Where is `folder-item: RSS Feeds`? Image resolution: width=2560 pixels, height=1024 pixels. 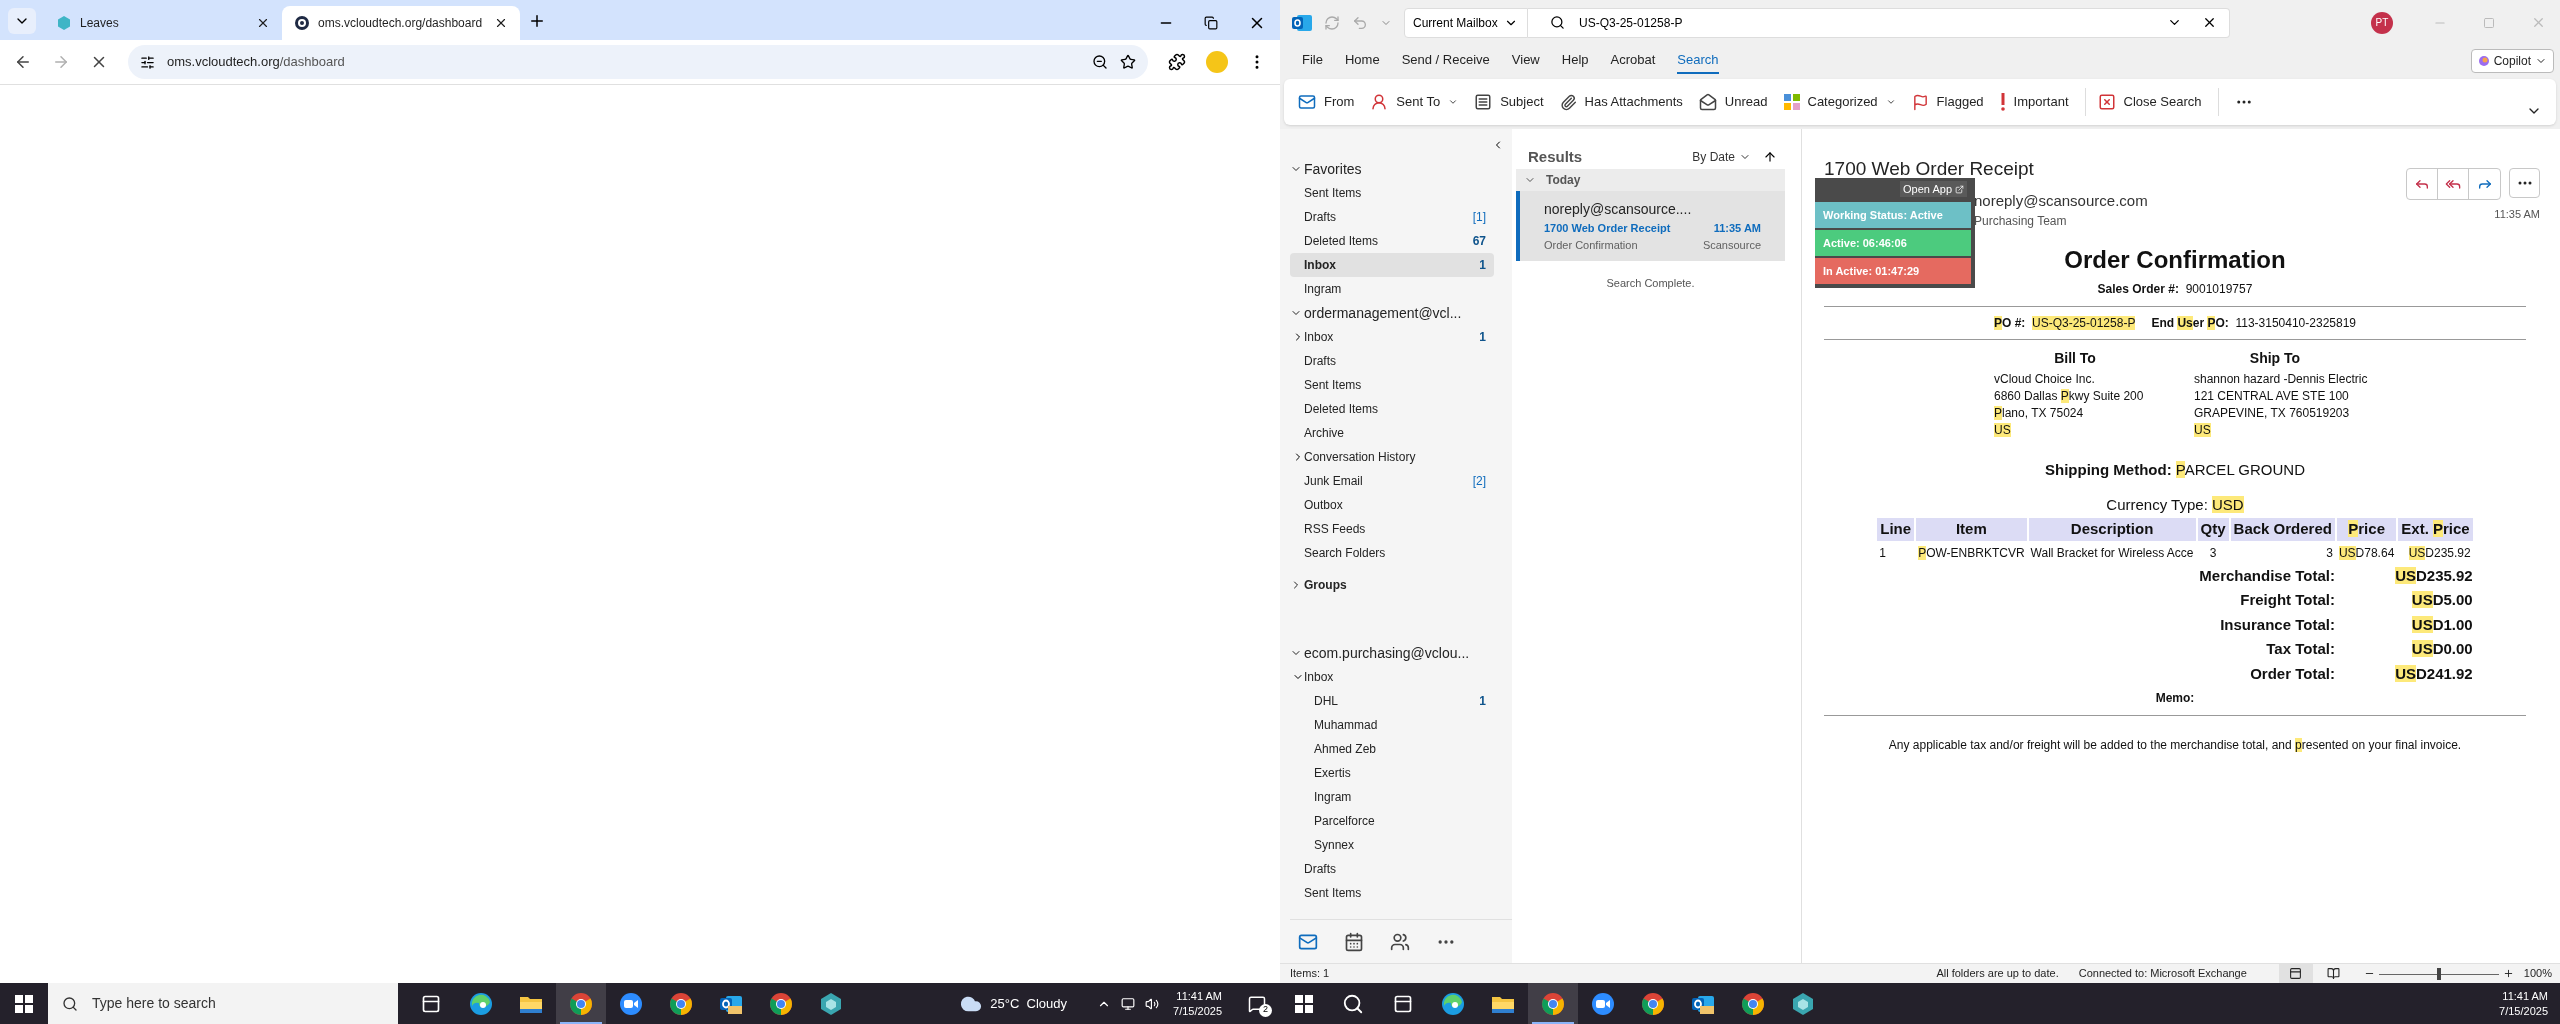 folder-item: RSS Feeds is located at coordinates (1392, 529).